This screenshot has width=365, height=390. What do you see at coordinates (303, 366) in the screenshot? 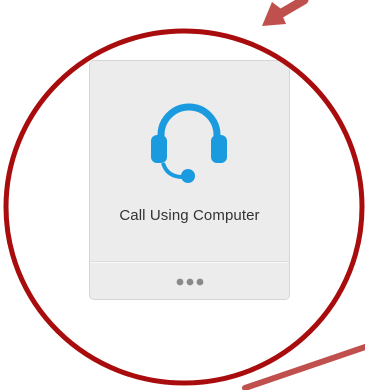
I see `arrow-line-bottom` at bounding box center [303, 366].